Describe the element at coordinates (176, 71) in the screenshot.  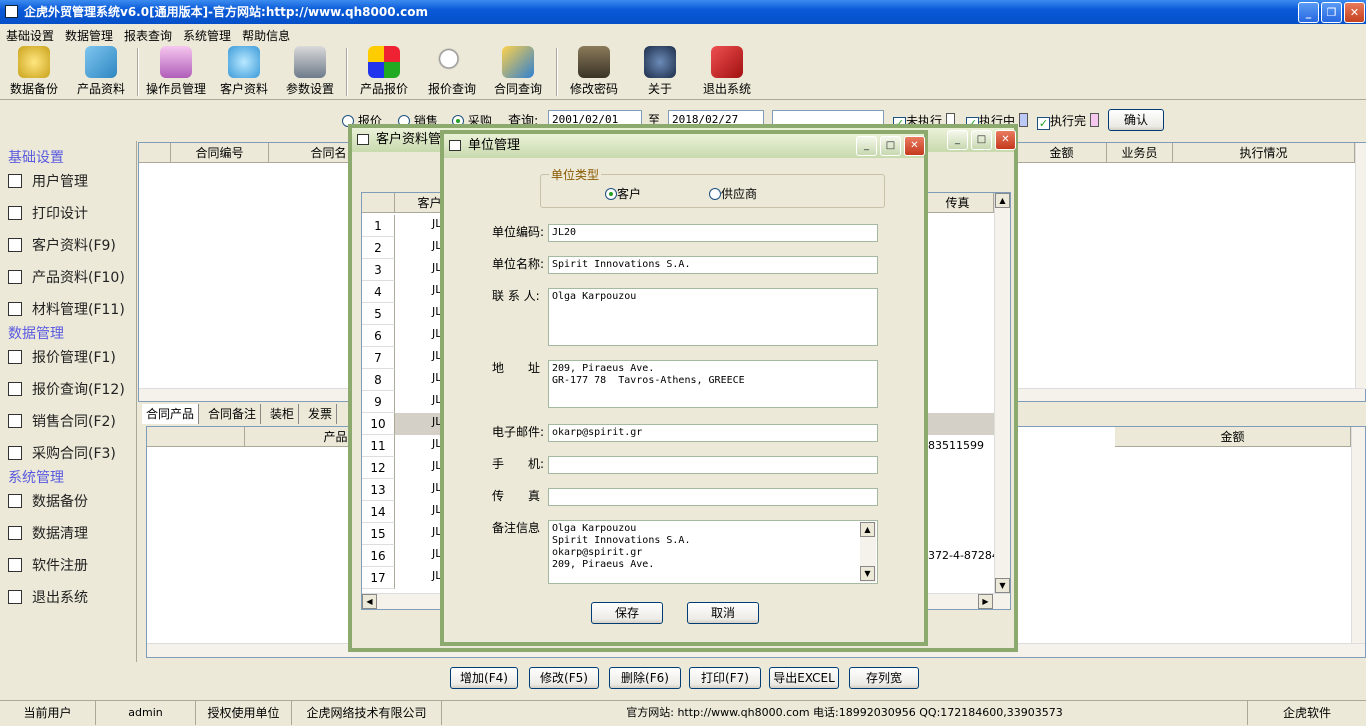
I see `toolbar-operator-management: 操作员管理` at that location.